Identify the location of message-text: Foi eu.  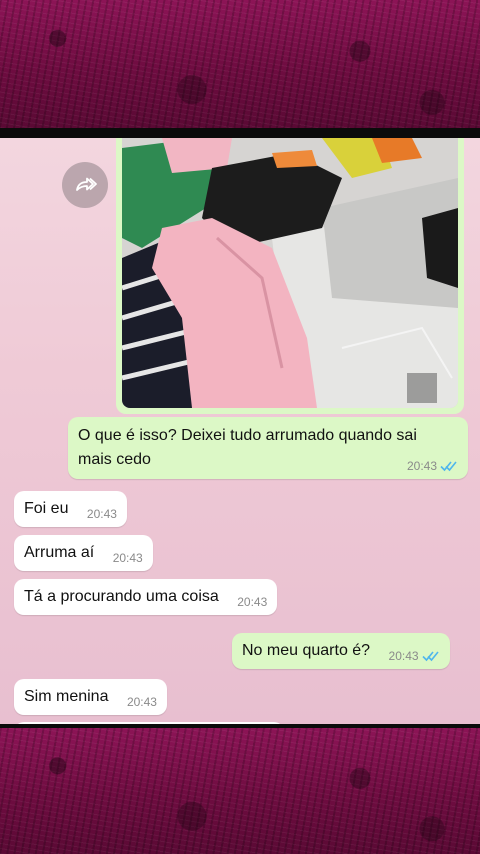
(46, 508).